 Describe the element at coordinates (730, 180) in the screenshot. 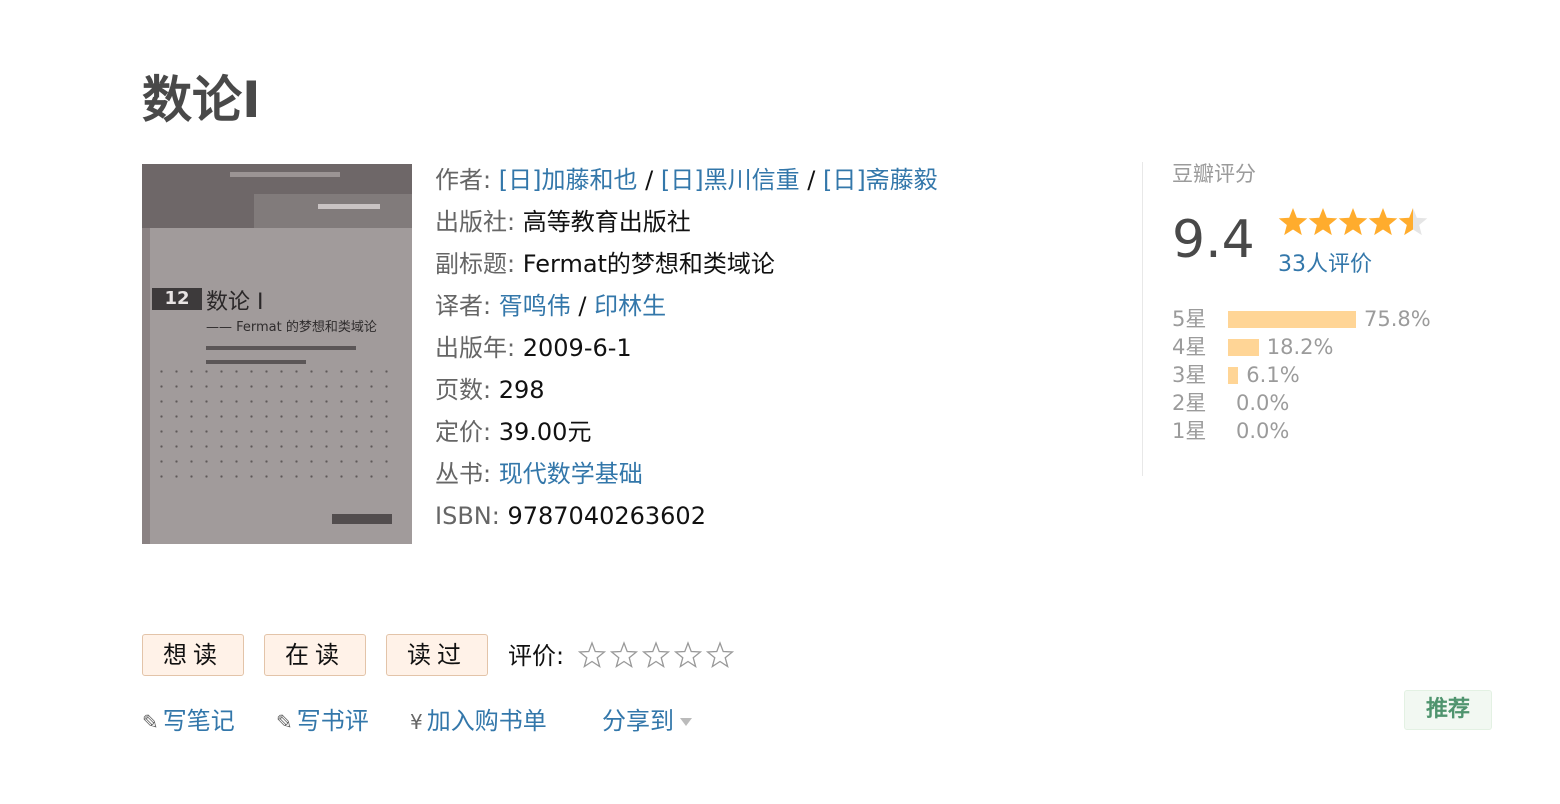

I see `author-link: [日]黑川信重` at that location.